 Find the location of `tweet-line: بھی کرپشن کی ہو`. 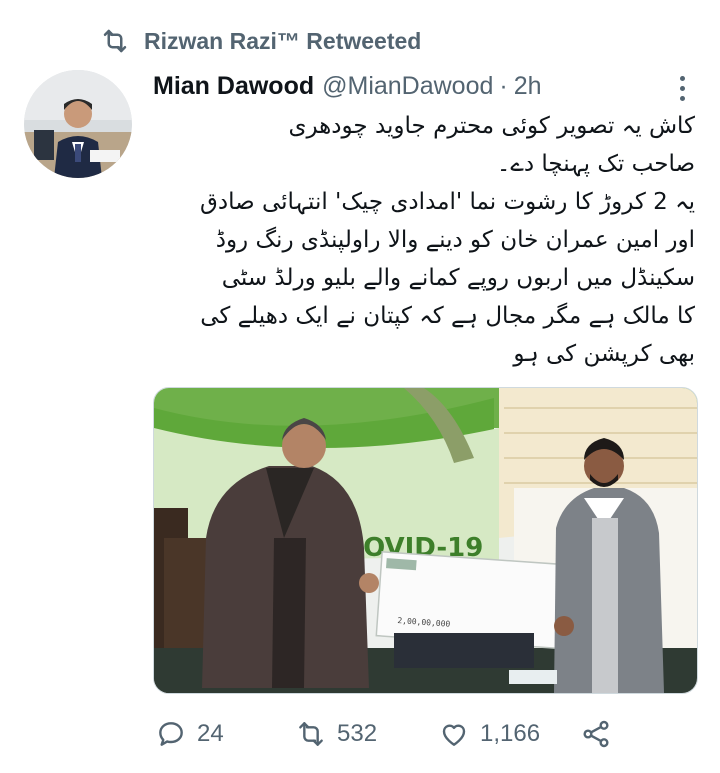

tweet-line: بھی کرپشن کی ہو is located at coordinates (604, 353).